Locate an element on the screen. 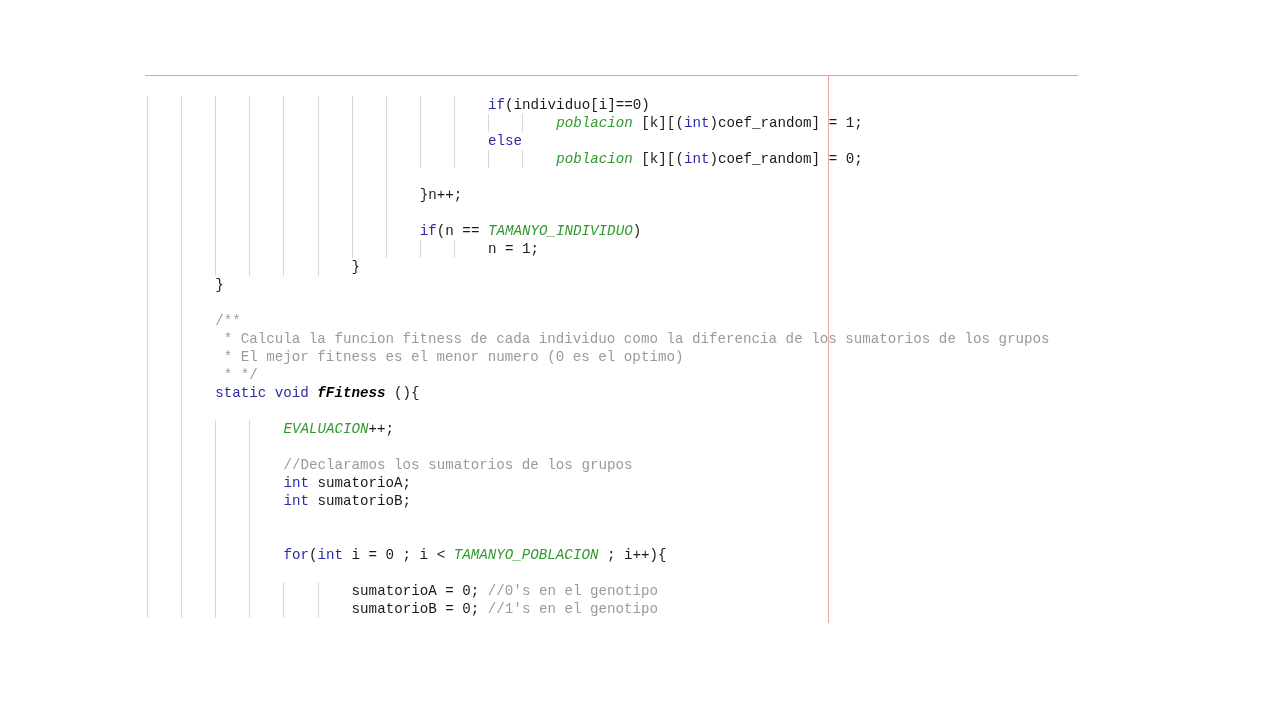 The image size is (1280, 720). code-line: int sumatorioA; is located at coordinates (347, 483).